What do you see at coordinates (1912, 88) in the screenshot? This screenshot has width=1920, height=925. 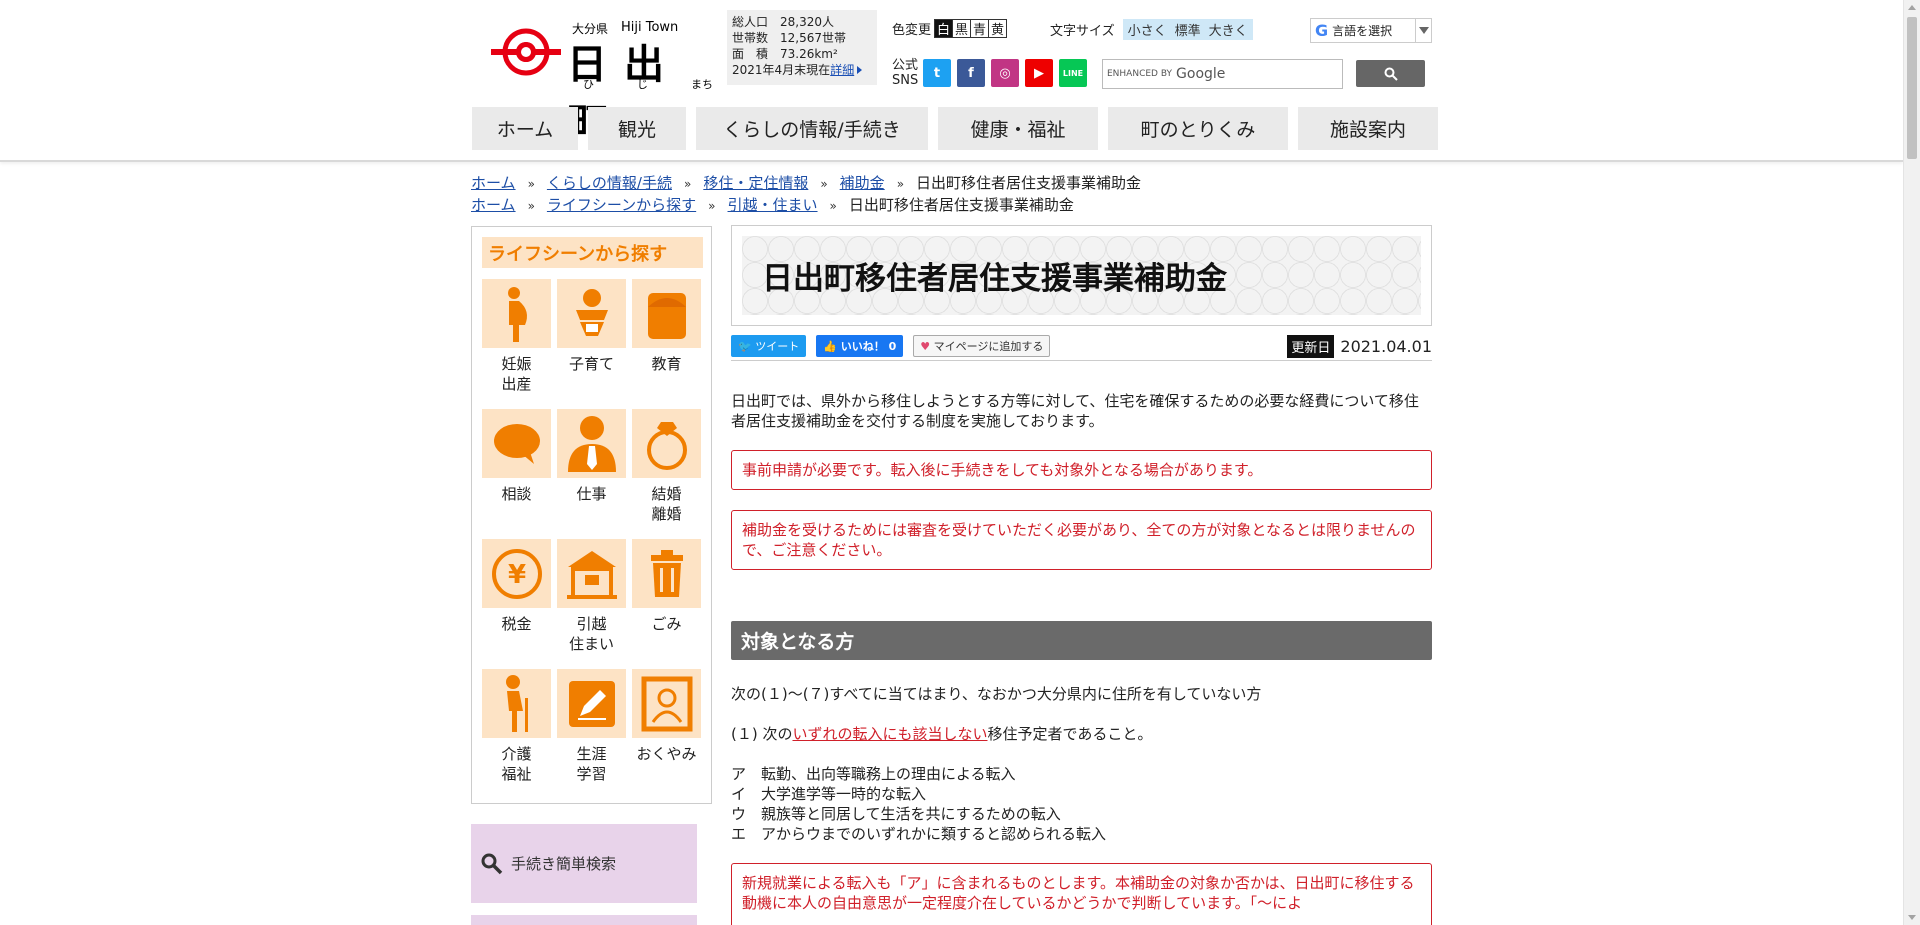 I see `scrollbar-thumb` at bounding box center [1912, 88].